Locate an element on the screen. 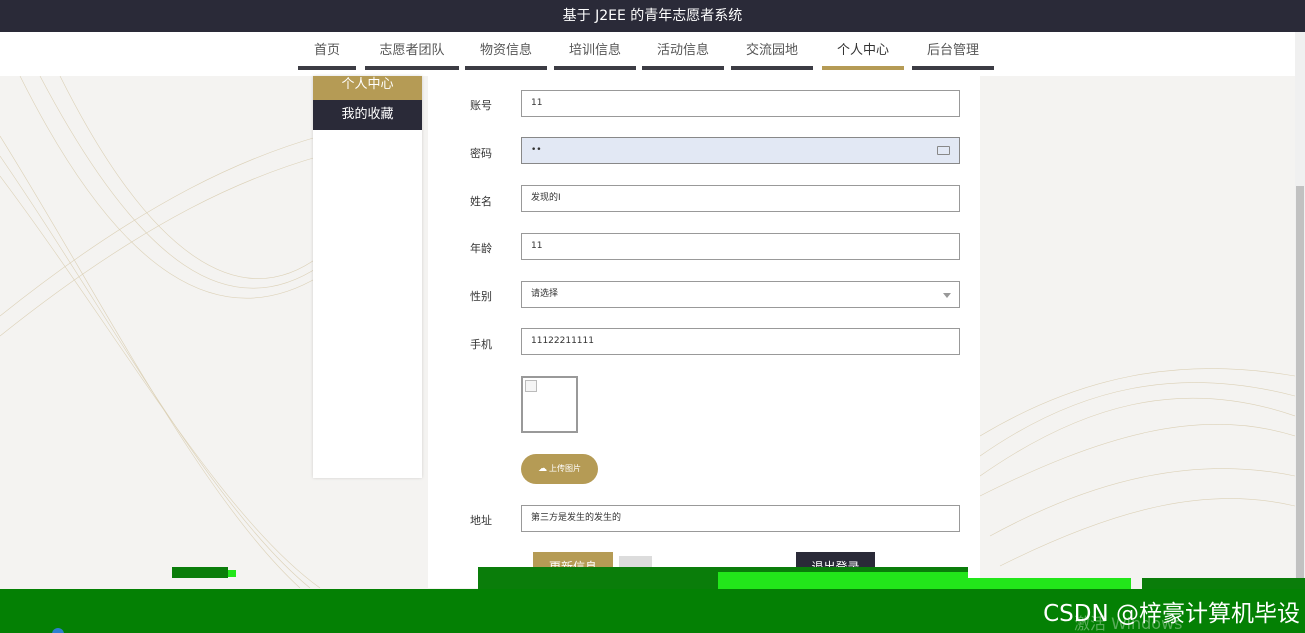  nav-item-home: 首页 is located at coordinates (327, 57).